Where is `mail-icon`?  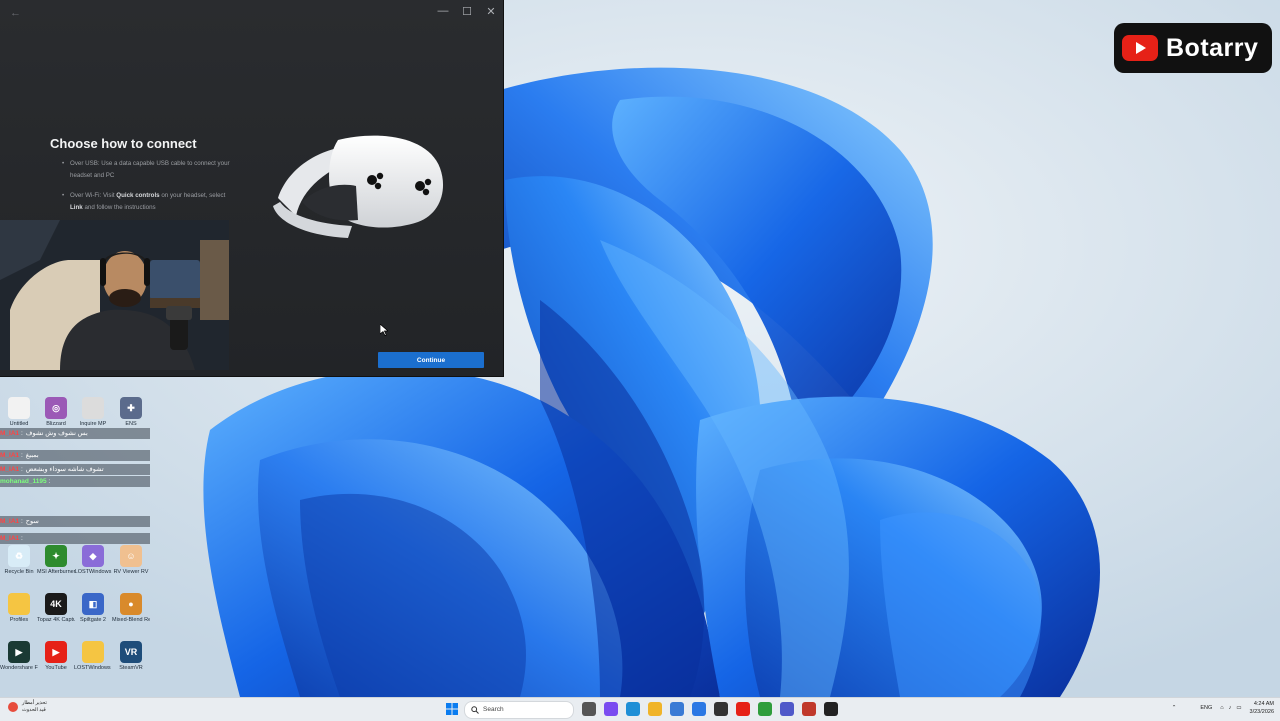 mail-icon is located at coordinates (699, 709).